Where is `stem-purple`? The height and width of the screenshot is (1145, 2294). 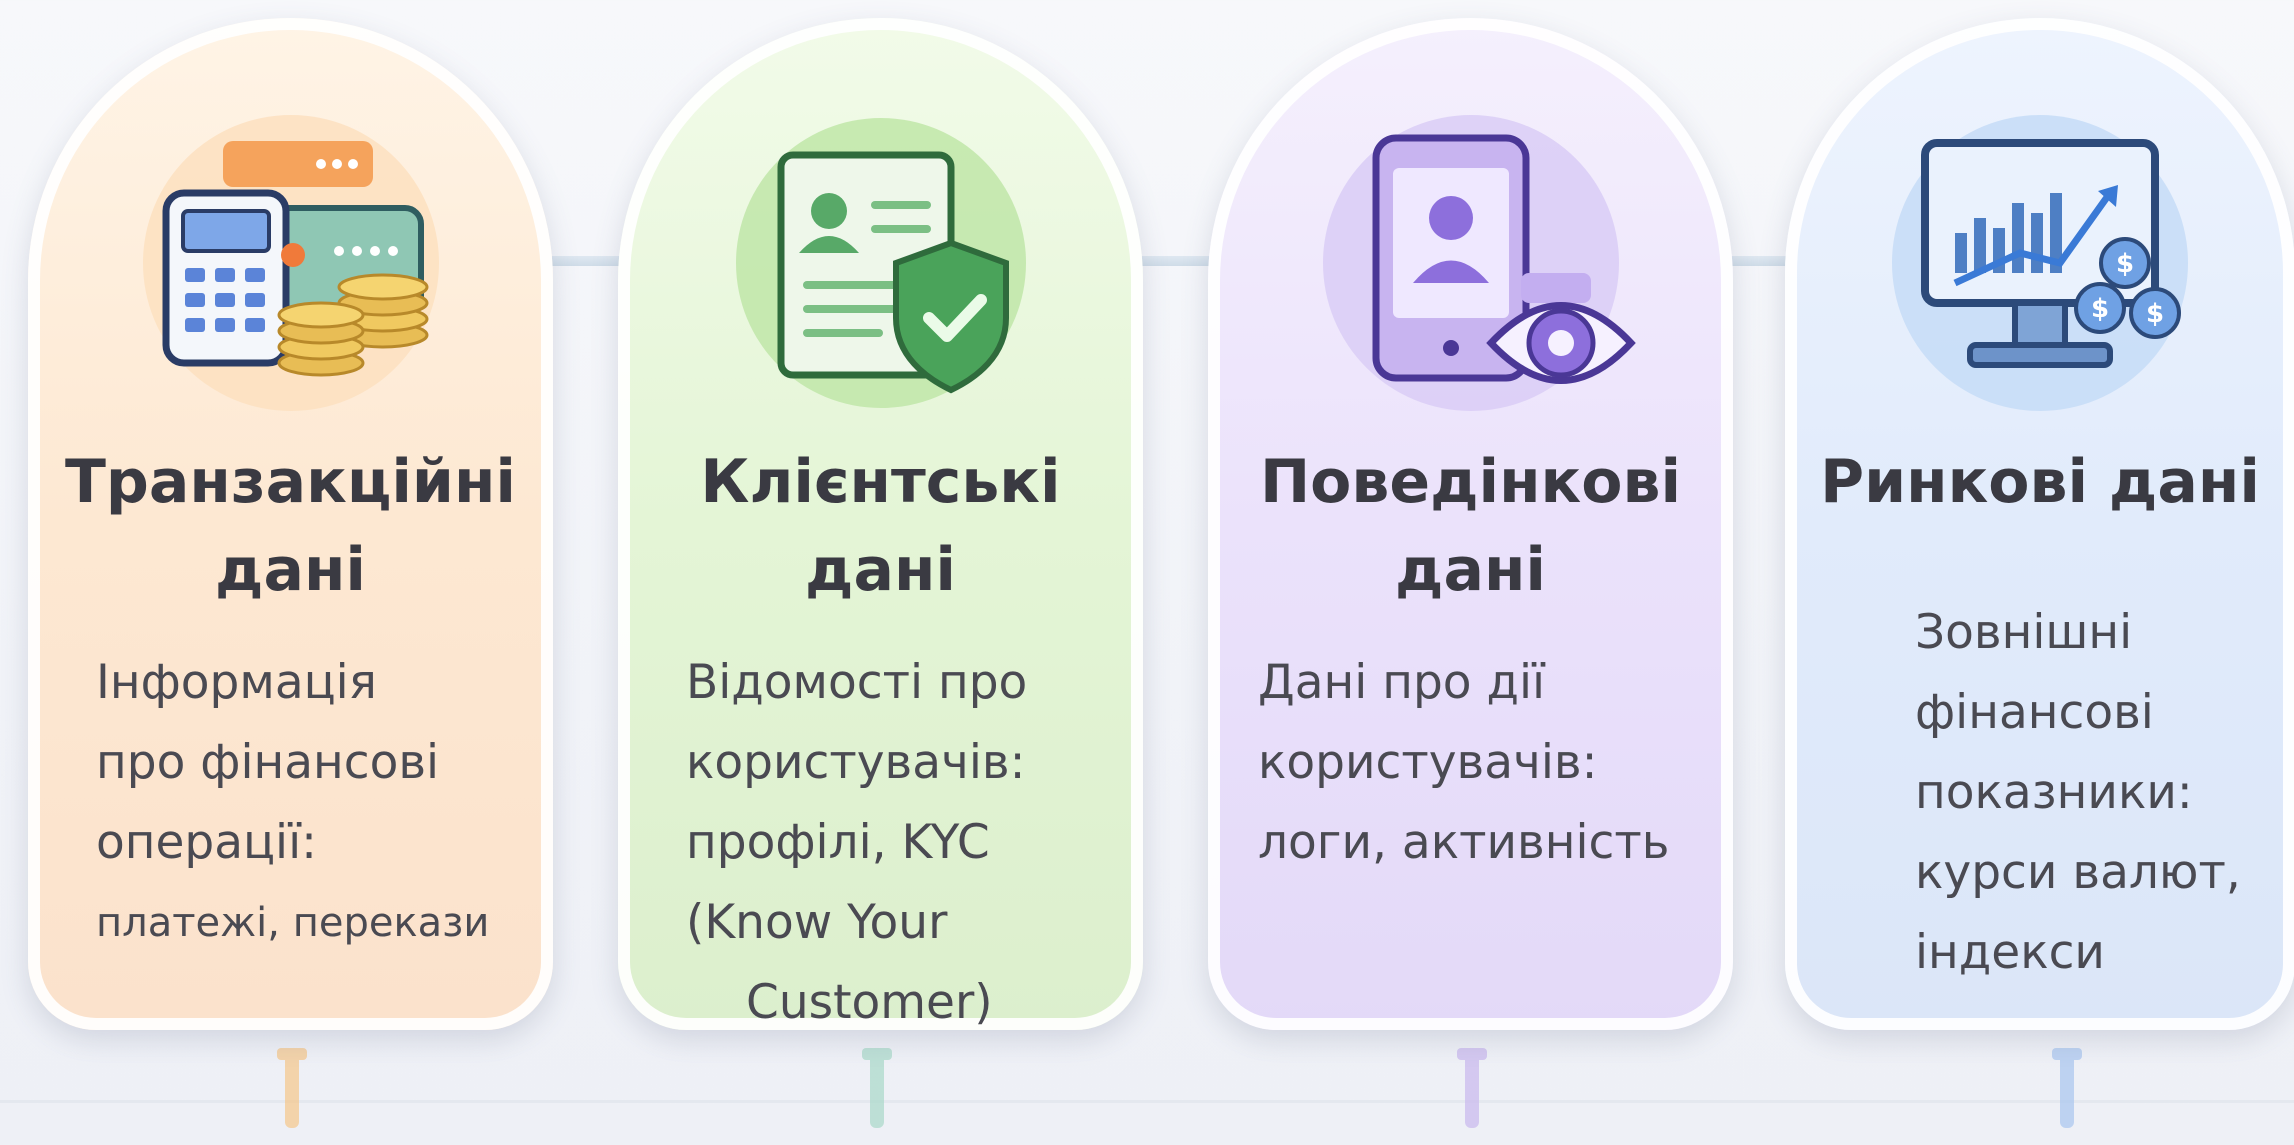
stem-purple is located at coordinates (1472, 1088).